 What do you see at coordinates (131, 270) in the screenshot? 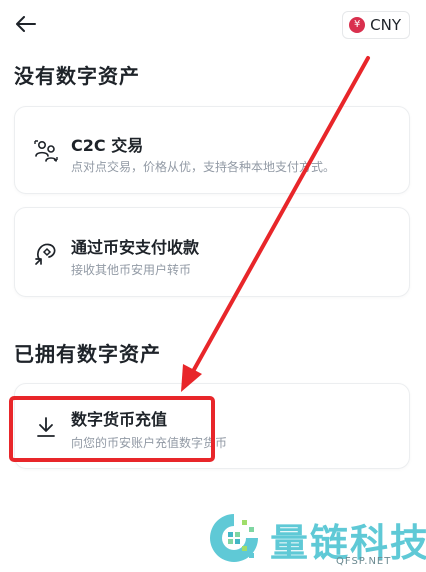
I see `binance-pay-receive-desc: 接收其他币安用户转币` at bounding box center [131, 270].